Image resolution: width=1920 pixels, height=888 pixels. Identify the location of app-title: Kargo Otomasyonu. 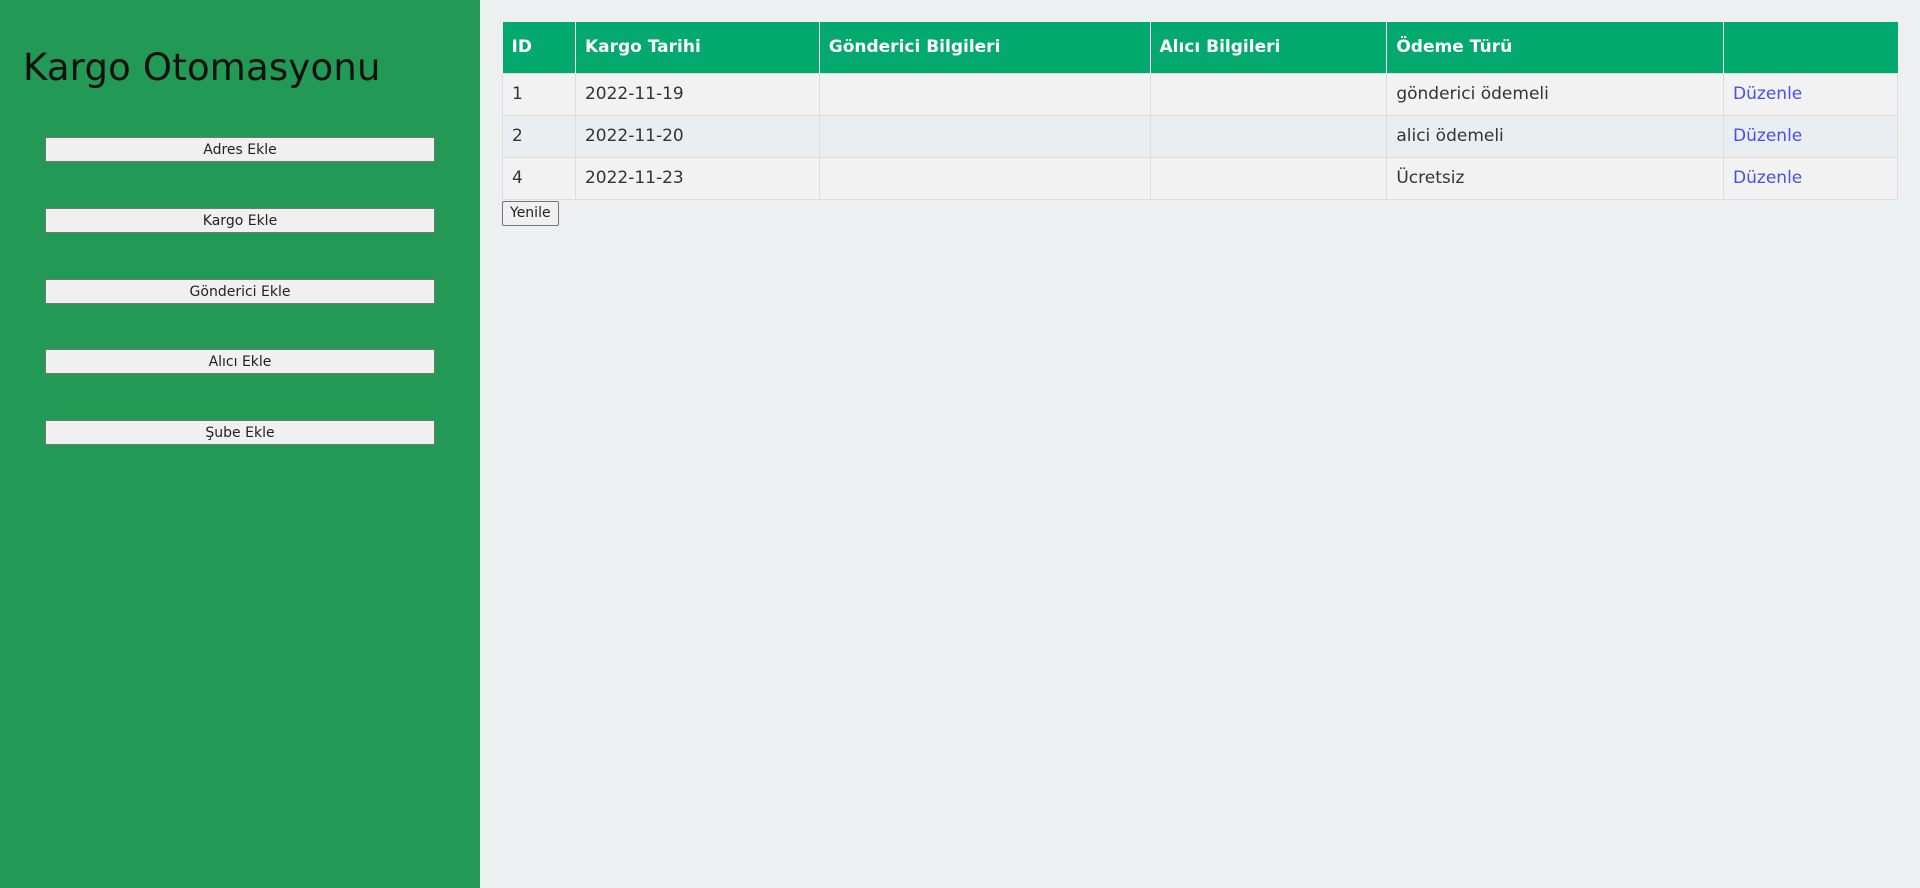
(202, 67).